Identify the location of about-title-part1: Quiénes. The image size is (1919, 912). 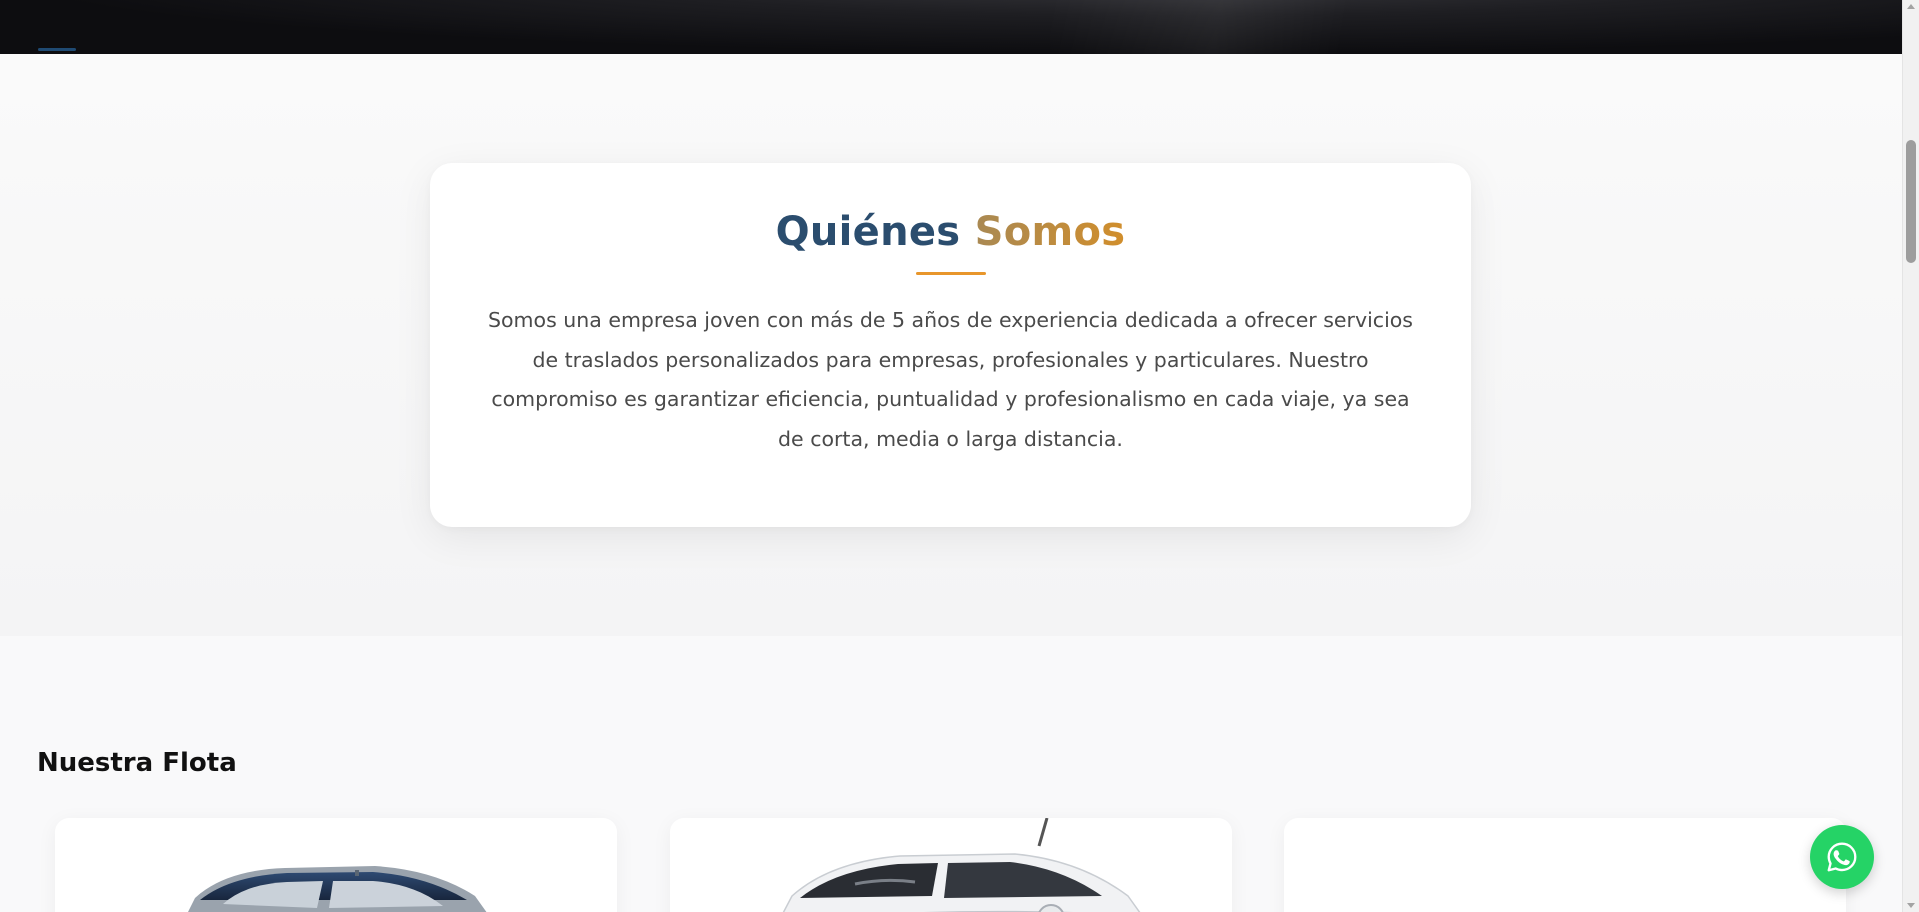
(868, 232).